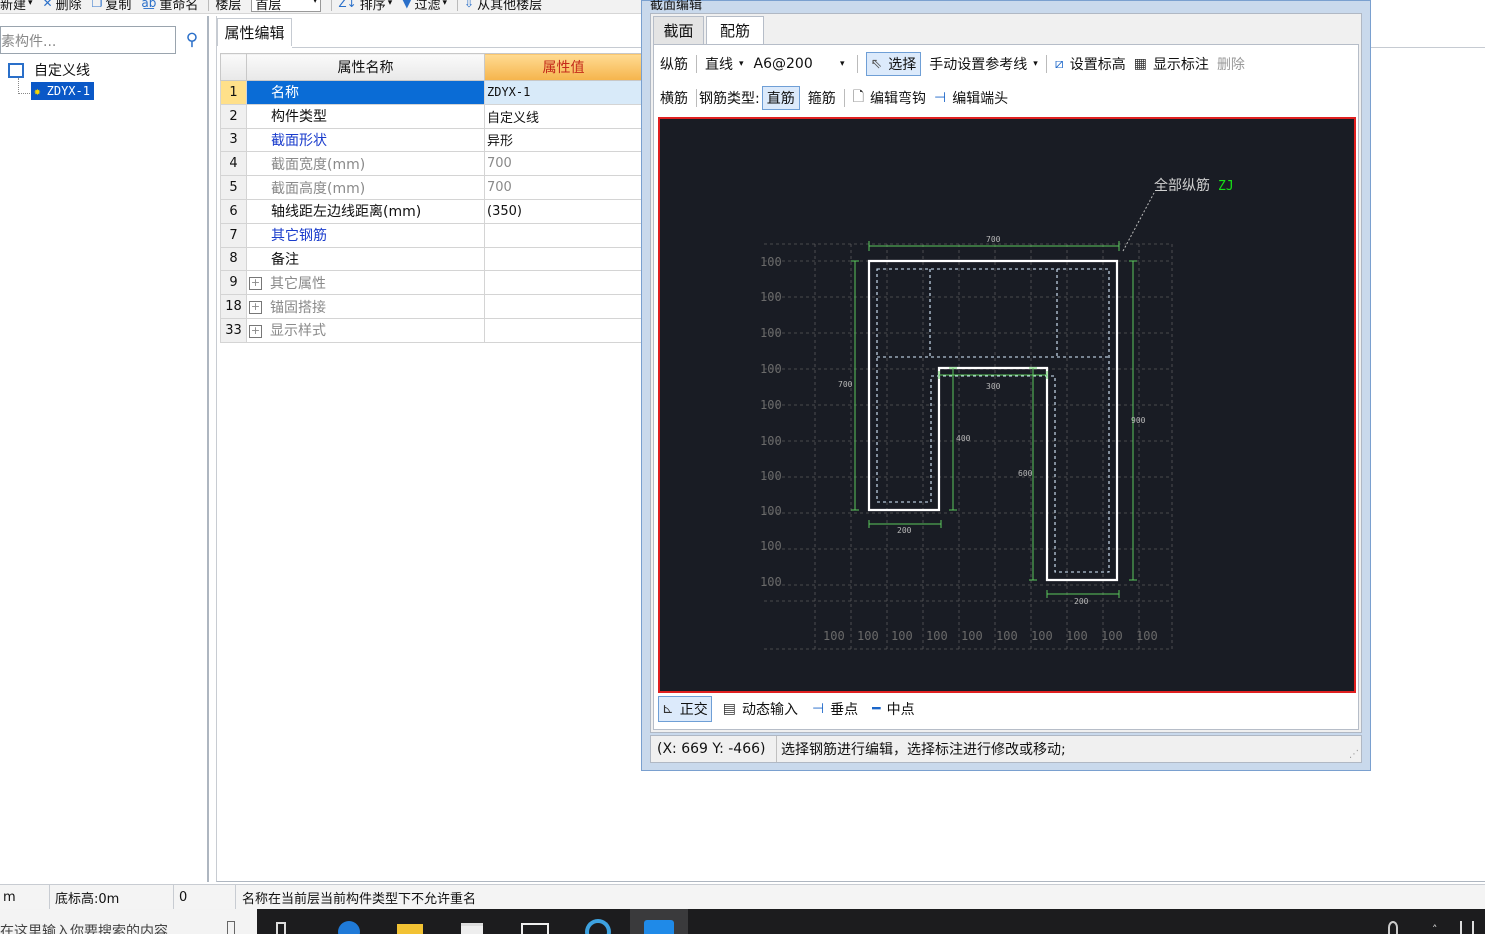 The image size is (1485, 934). Describe the element at coordinates (431, 211) in the screenshot. I see `table-row: 6 轴线距左边线距离(mm) (350)` at that location.